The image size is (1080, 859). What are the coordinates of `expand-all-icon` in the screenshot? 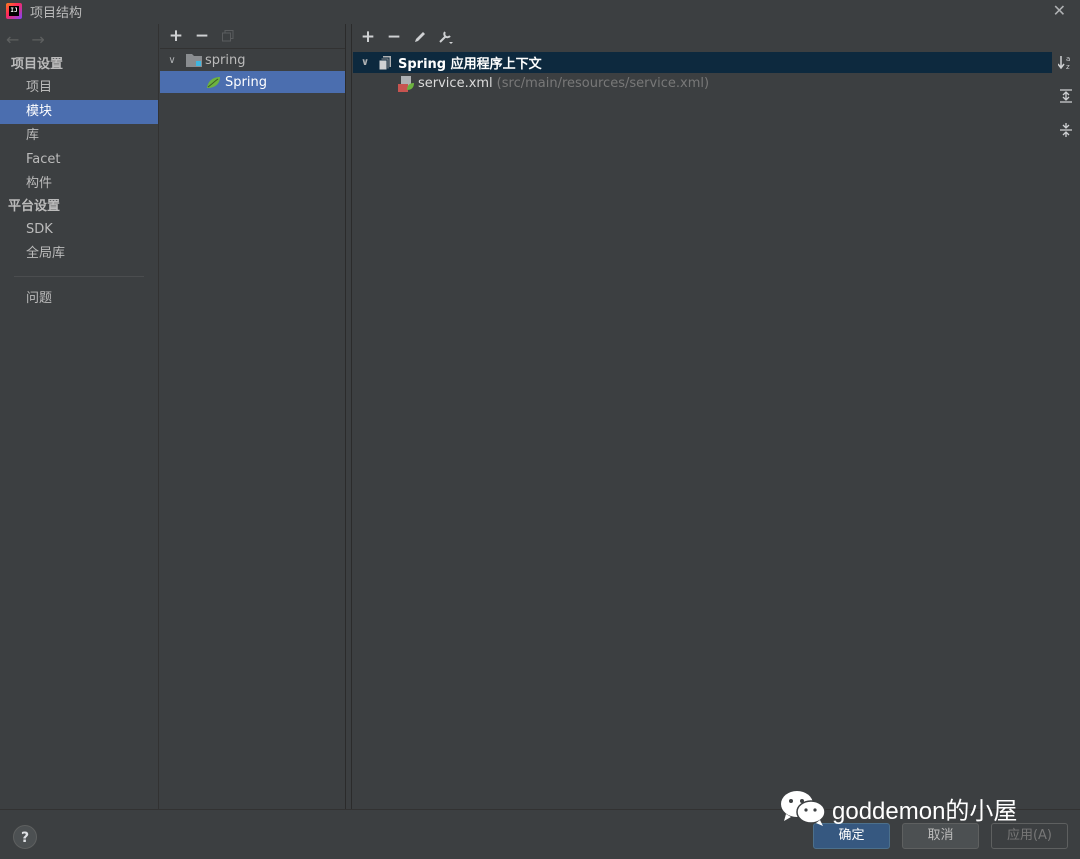 It's located at (1066, 98).